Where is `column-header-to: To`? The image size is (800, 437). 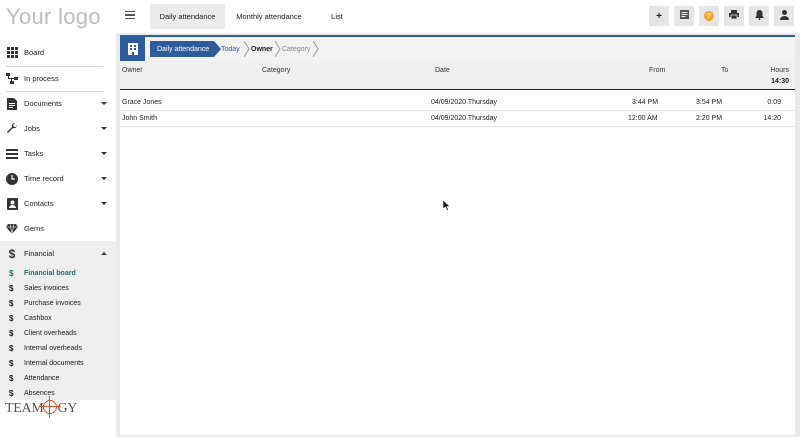 column-header-to: To is located at coordinates (724, 70).